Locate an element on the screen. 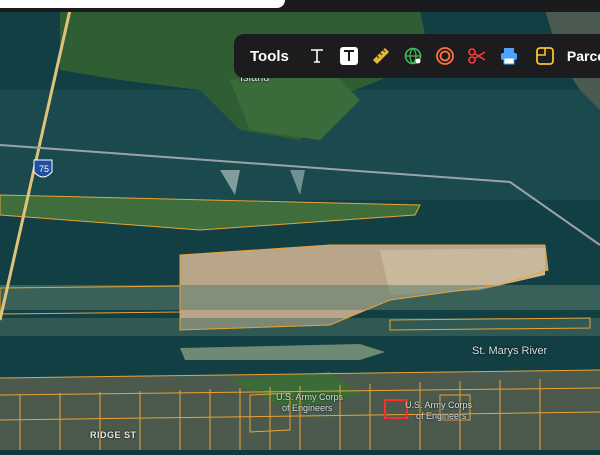  scissors-icon is located at coordinates (477, 56).